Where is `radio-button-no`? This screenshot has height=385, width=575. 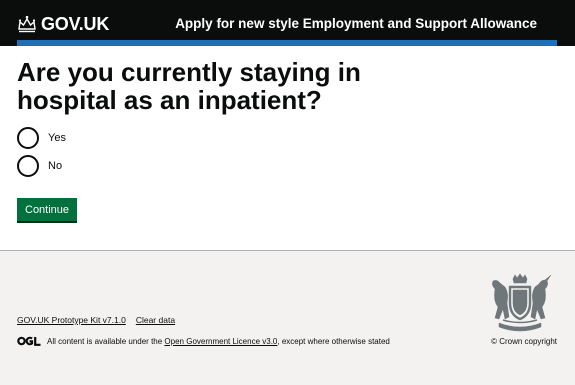 radio-button-no is located at coordinates (28, 166).